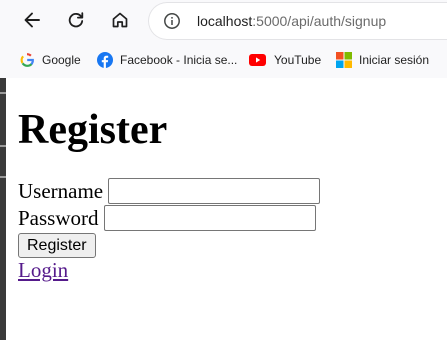 This screenshot has height=340, width=447. I want to click on url-host: localhost, so click(225, 21).